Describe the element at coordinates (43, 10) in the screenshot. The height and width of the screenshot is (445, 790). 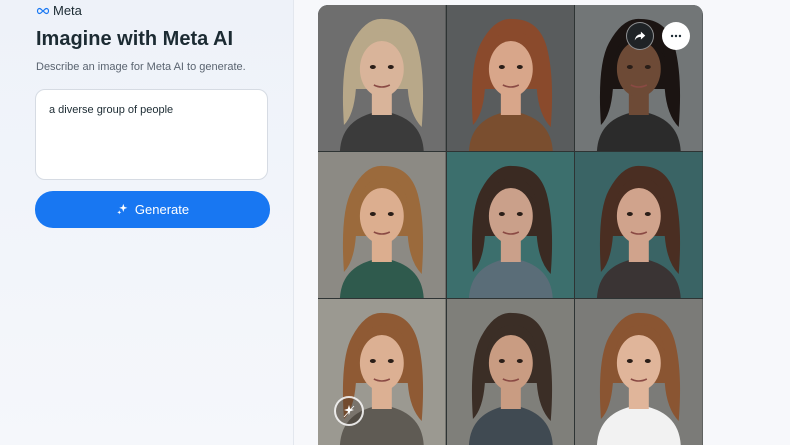
I see `meta-infinity-icon` at that location.